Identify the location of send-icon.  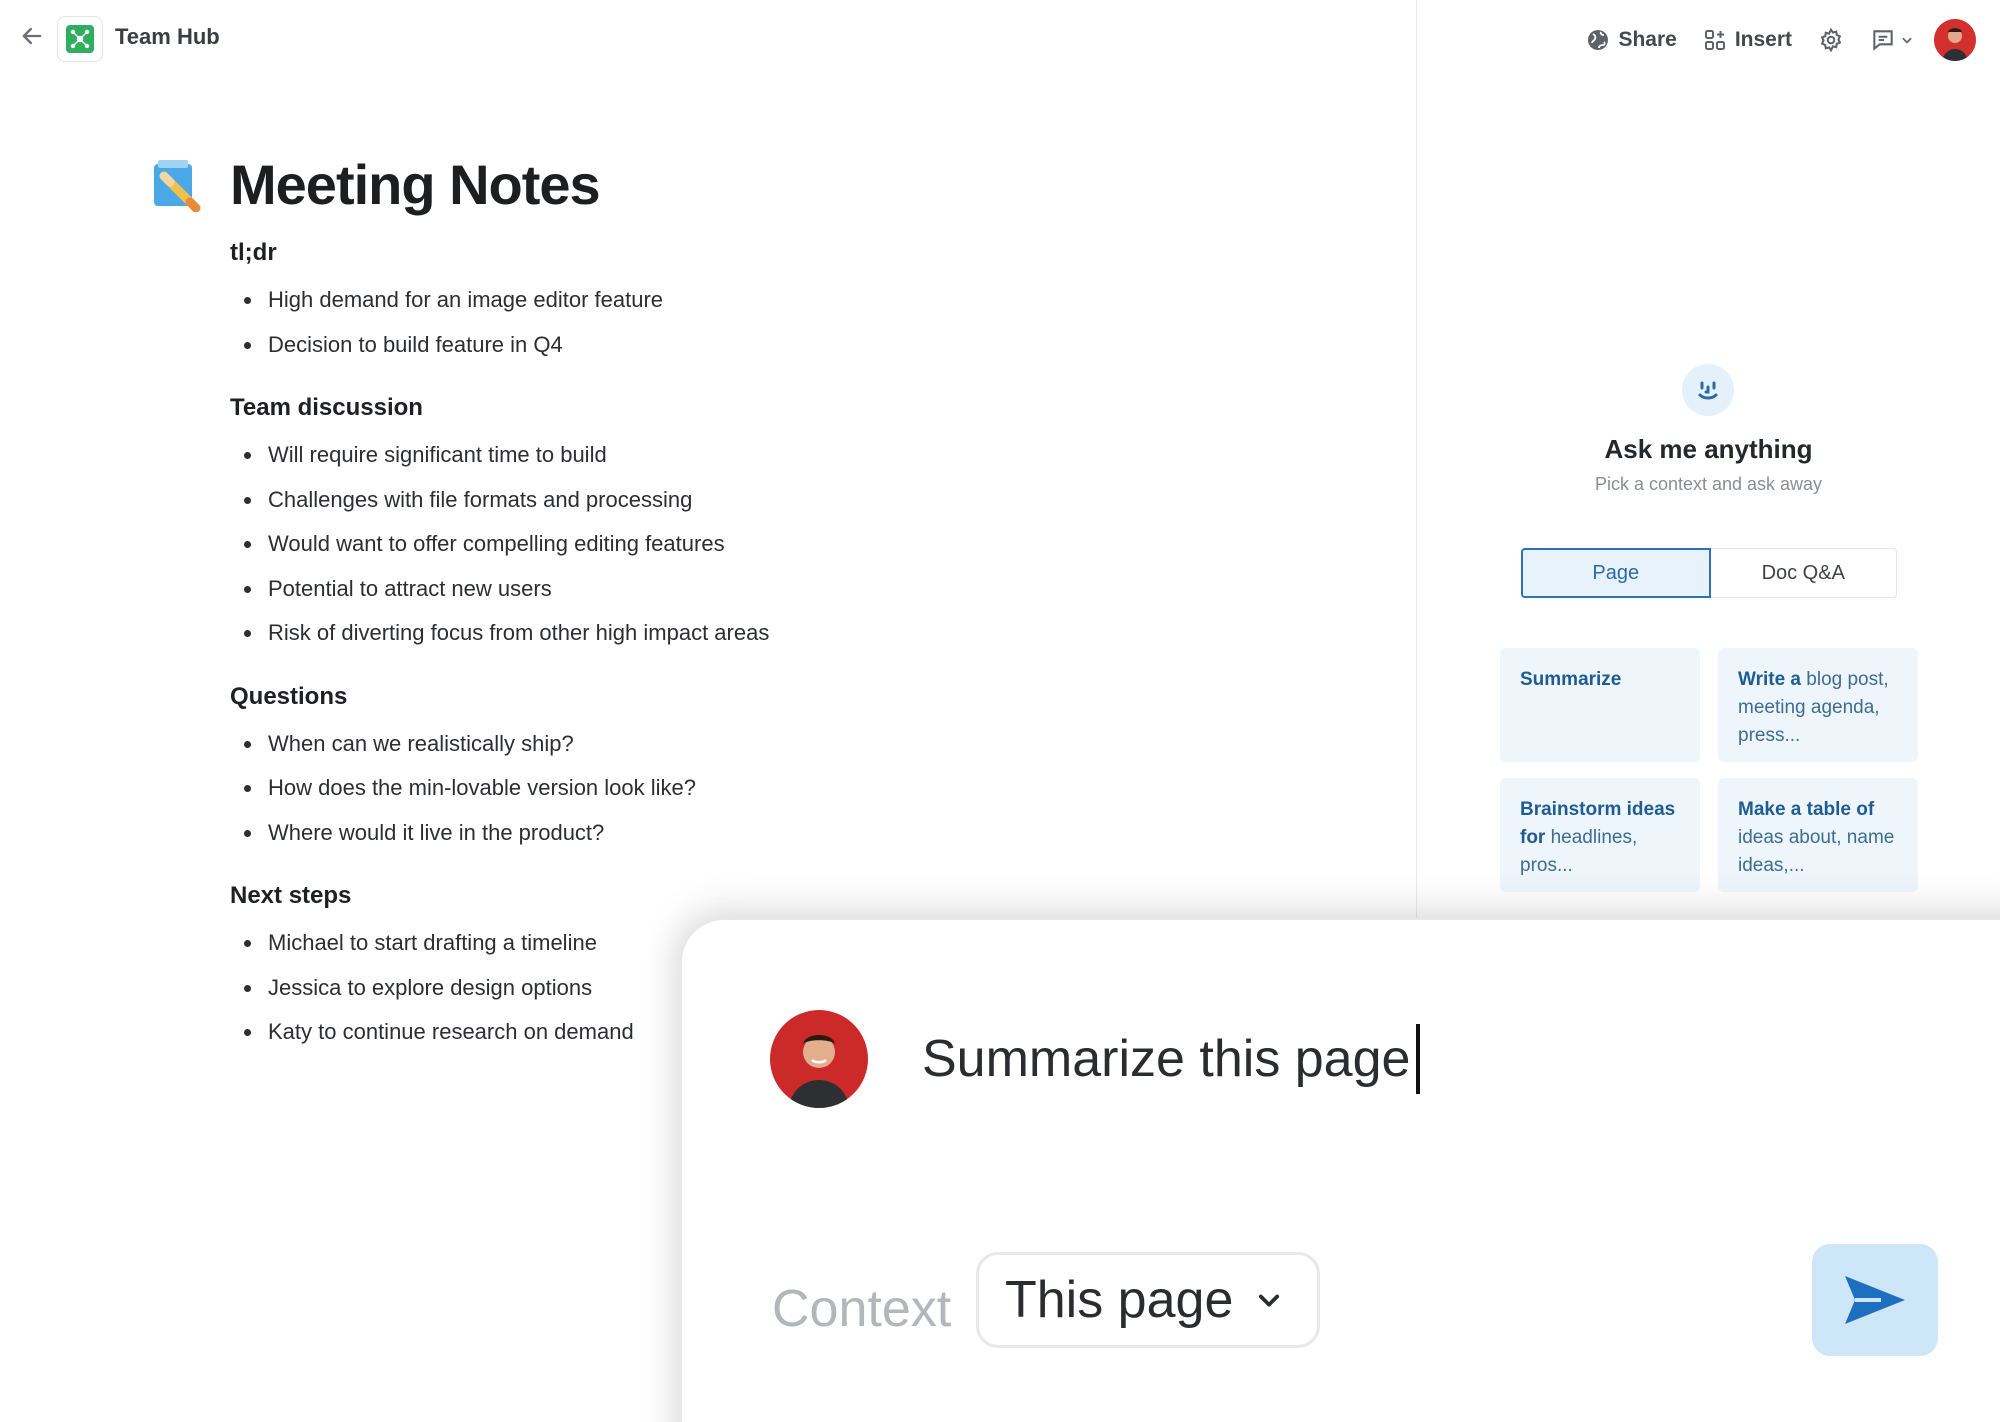
(1875, 1300).